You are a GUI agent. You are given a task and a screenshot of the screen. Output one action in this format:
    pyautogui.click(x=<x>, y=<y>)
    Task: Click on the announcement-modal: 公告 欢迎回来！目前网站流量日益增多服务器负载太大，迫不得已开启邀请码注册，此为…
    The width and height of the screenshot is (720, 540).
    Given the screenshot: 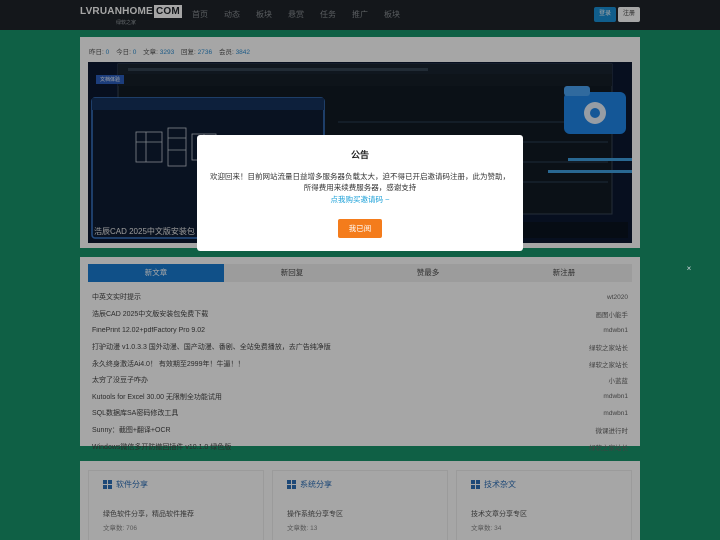 What is the action you would take?
    pyautogui.click(x=360, y=193)
    